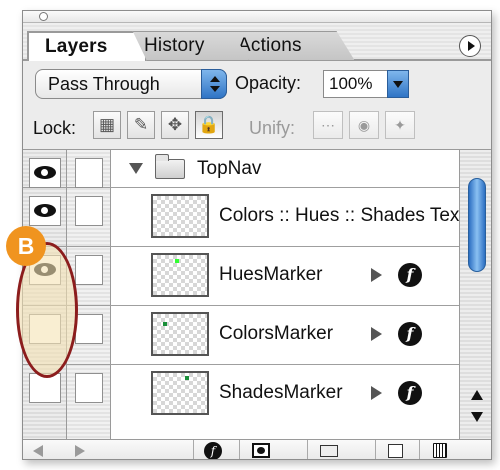 This screenshot has height=470, width=500. I want to click on layers-scrollbar, so click(475, 295).